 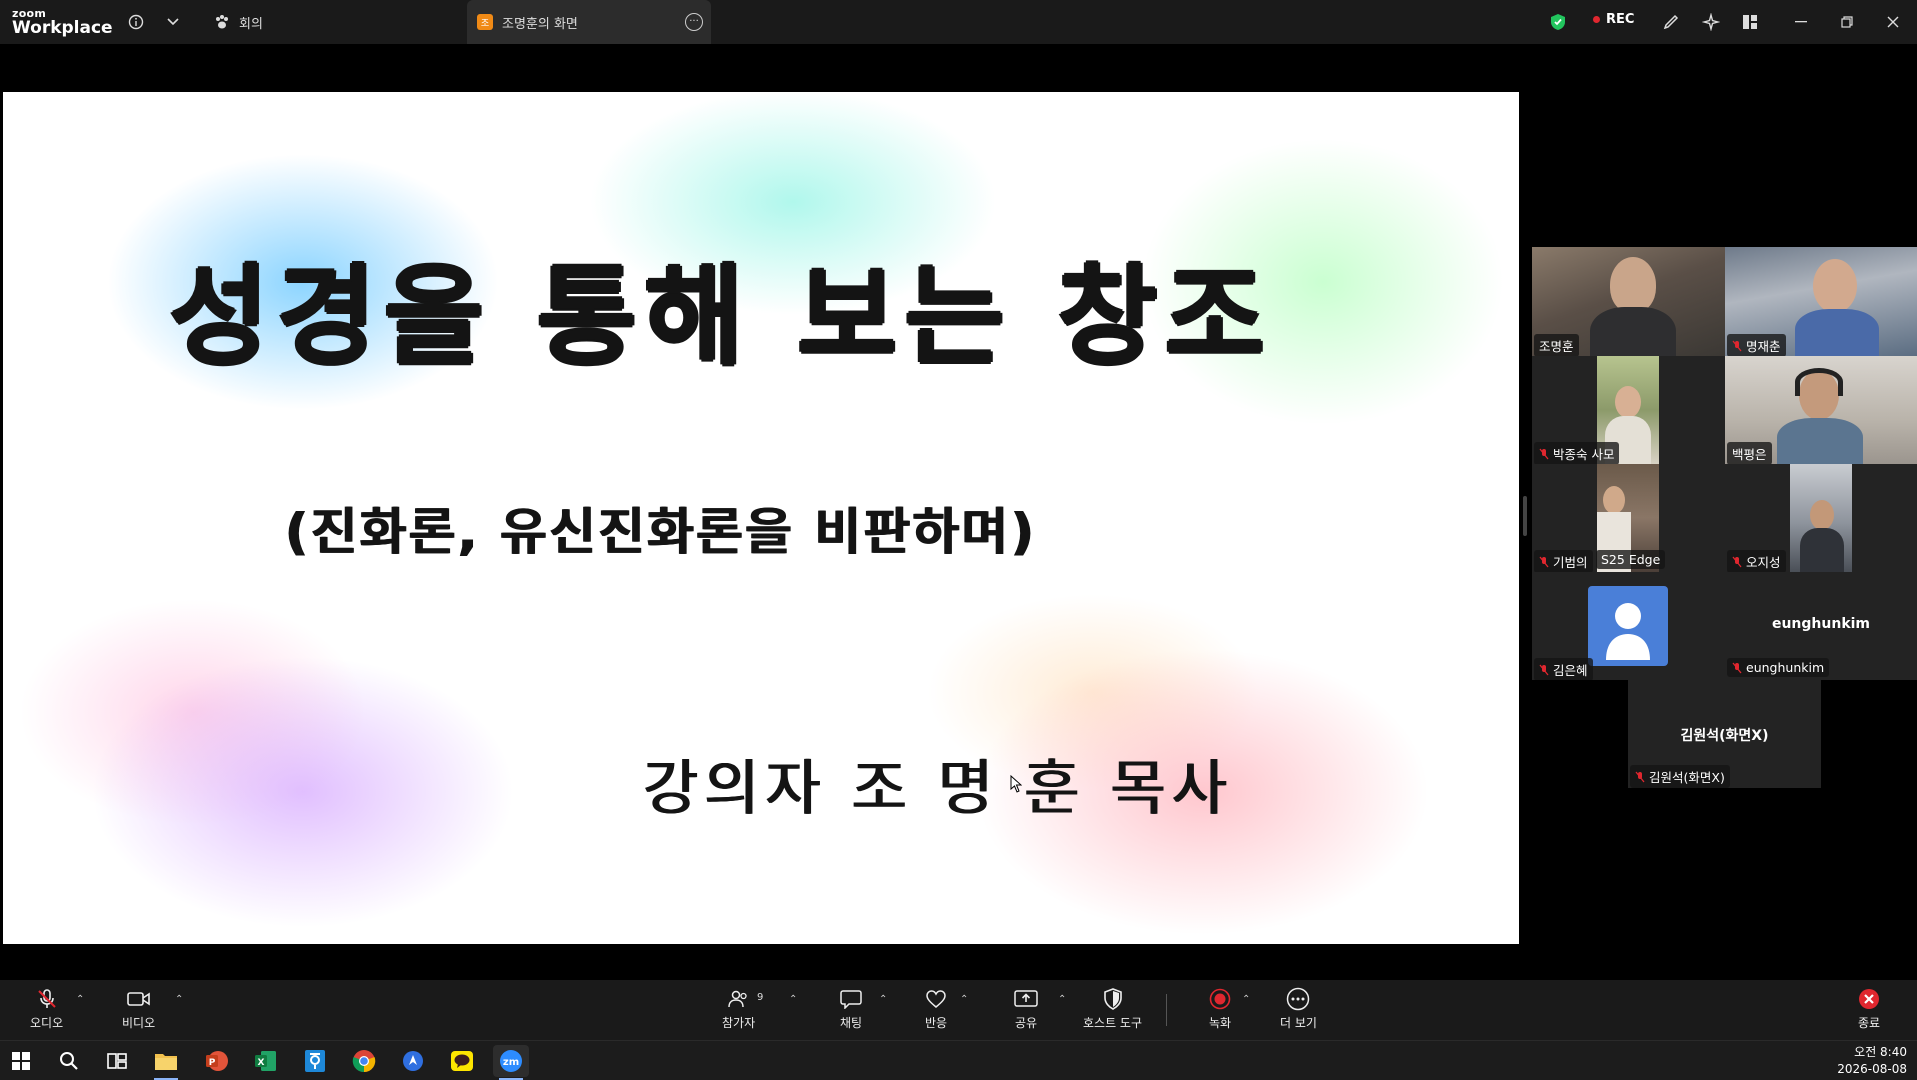 What do you see at coordinates (1631, 559) in the screenshot?
I see `participant-device-label: S25 Edge` at bounding box center [1631, 559].